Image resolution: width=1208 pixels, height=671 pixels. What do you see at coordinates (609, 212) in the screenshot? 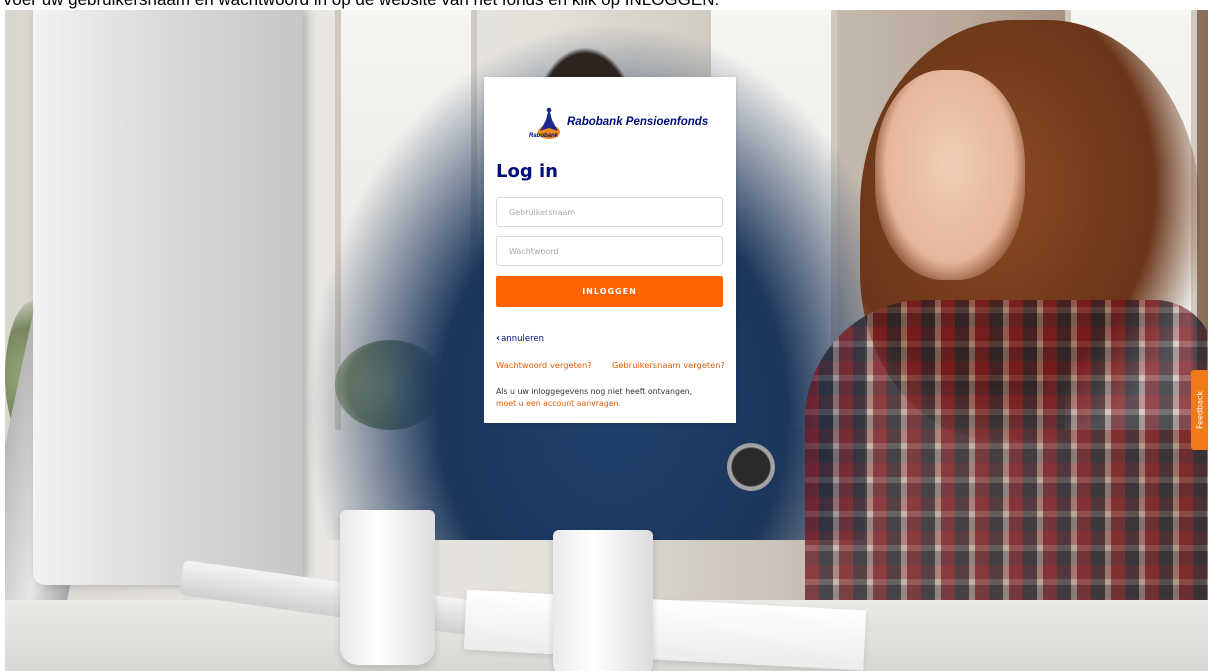
I see `username-input` at bounding box center [609, 212].